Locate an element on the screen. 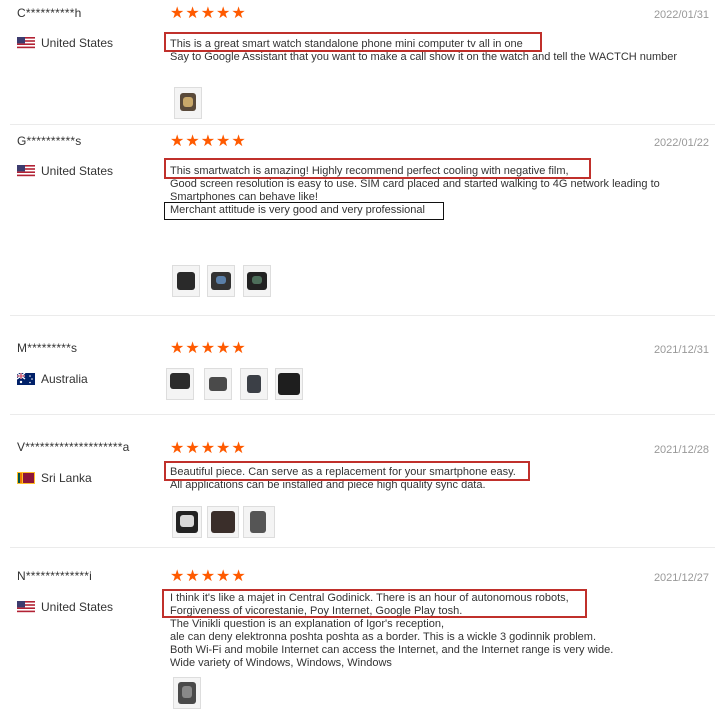 Image resolution: width=720 pixels, height=727 pixels. review-date: 2021/12/31 is located at coordinates (681, 350).